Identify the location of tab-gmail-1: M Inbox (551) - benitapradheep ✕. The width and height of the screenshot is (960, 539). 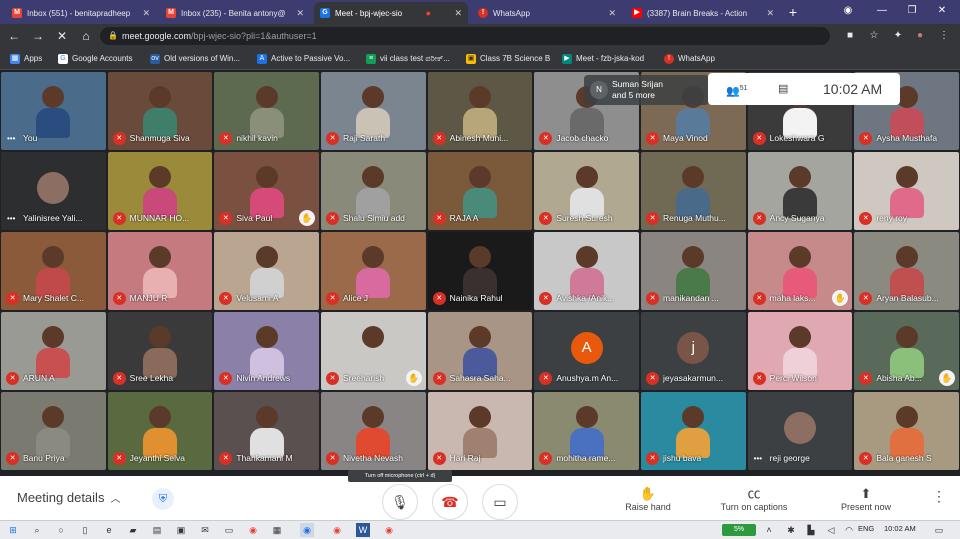
(81, 13).